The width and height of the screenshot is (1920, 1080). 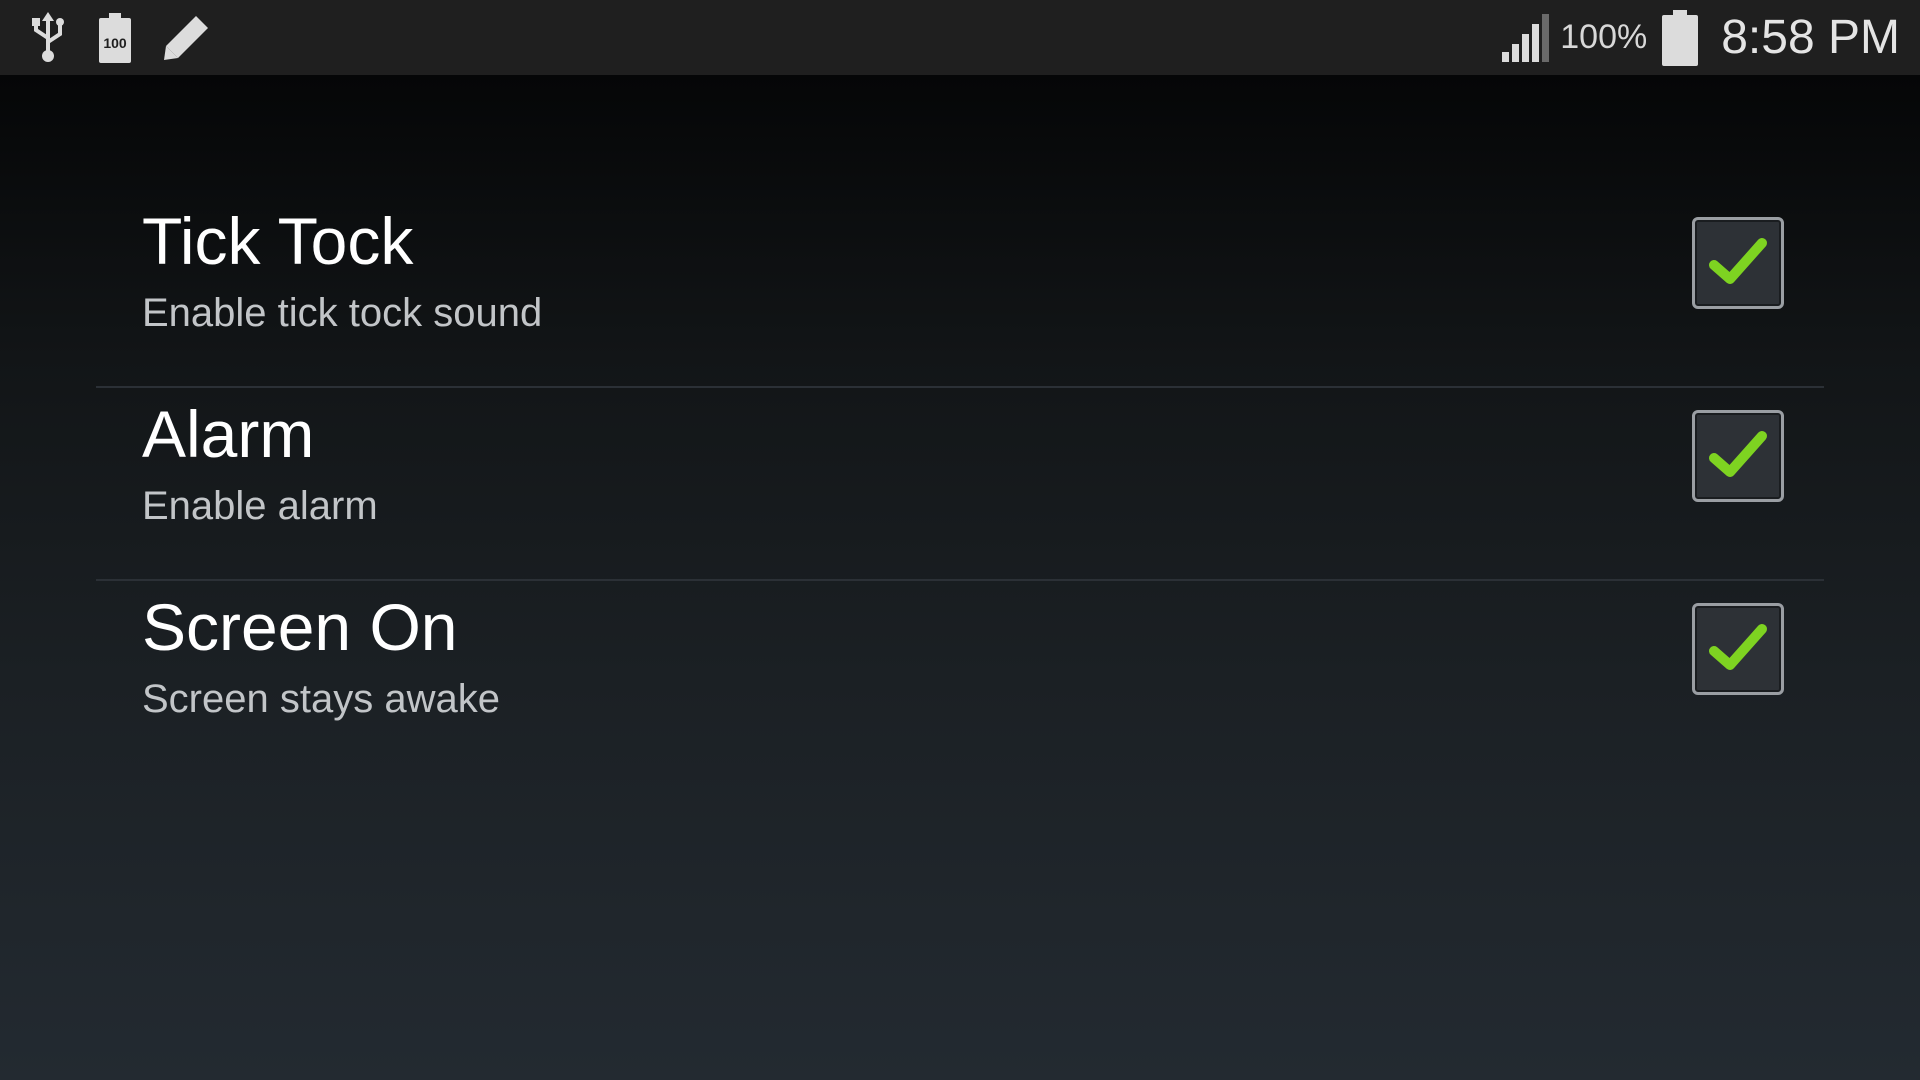 What do you see at coordinates (1525, 37) in the screenshot?
I see `signal-bars-icon` at bounding box center [1525, 37].